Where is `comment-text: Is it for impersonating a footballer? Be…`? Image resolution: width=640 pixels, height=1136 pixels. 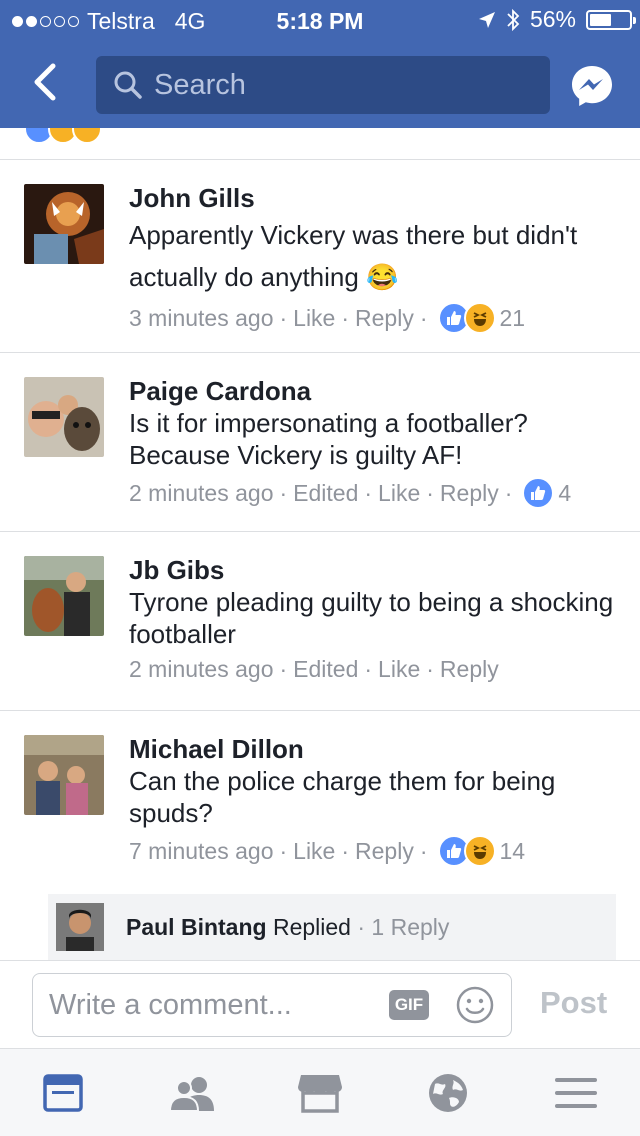 comment-text: Is it for impersonating a footballer? Be… is located at coordinates (328, 439).